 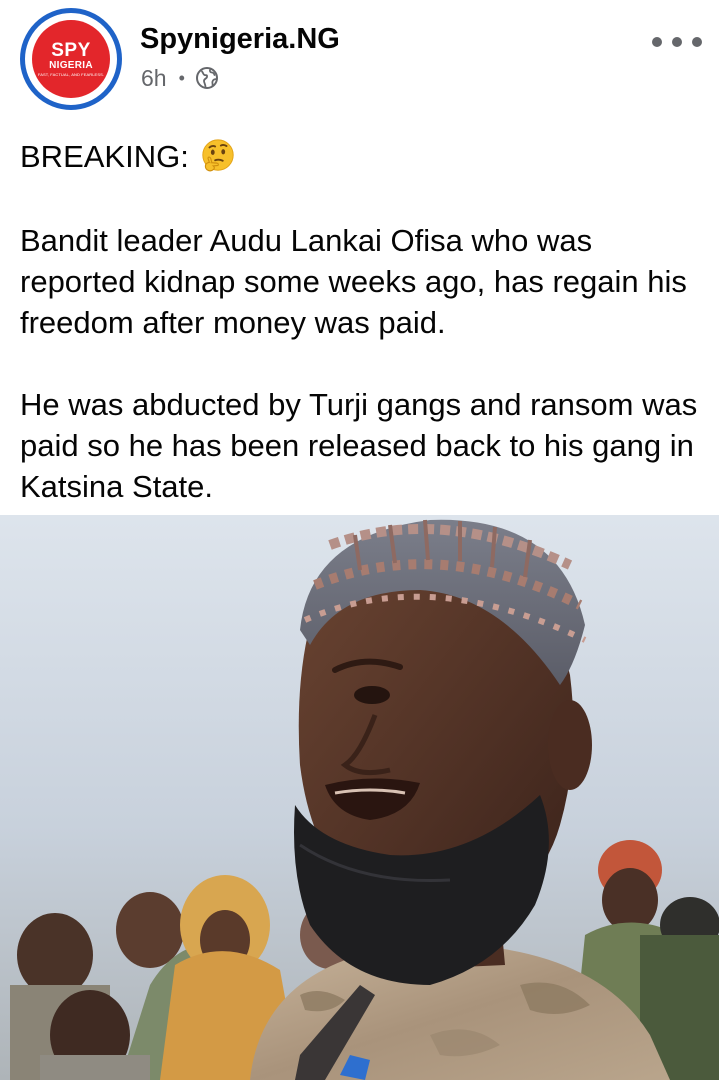 What do you see at coordinates (207, 78) in the screenshot?
I see `globe-icon` at bounding box center [207, 78].